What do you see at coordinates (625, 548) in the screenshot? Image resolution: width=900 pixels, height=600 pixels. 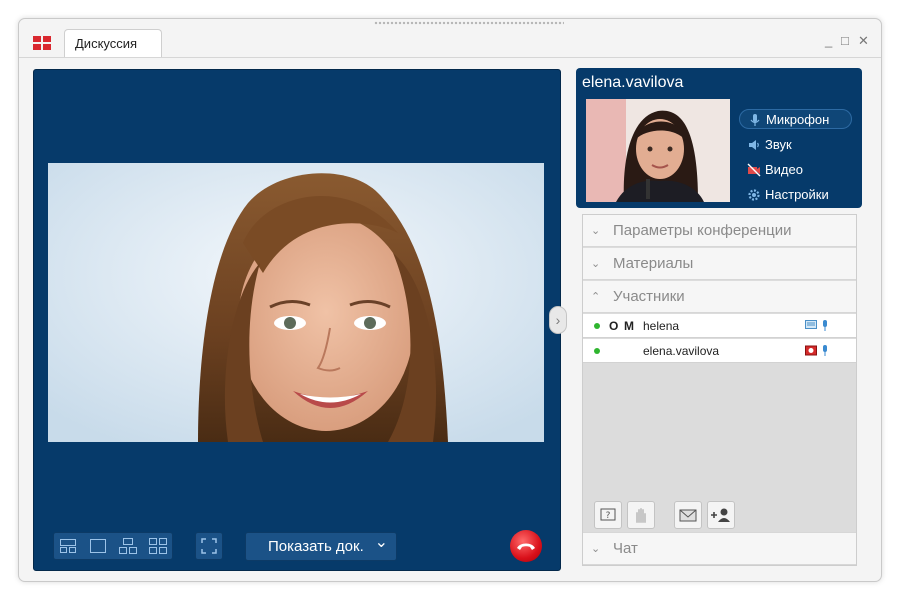 I see `section-label: Чат` at bounding box center [625, 548].